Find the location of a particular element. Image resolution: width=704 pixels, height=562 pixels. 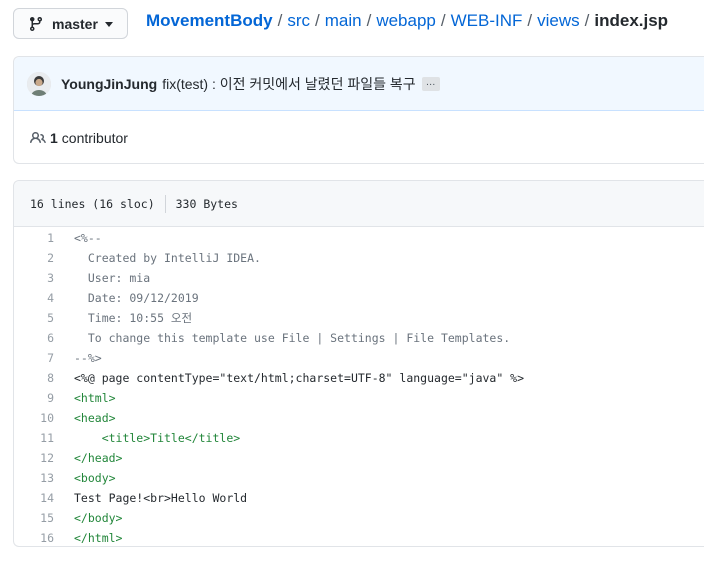

line-number: 4 is located at coordinates (44, 298).